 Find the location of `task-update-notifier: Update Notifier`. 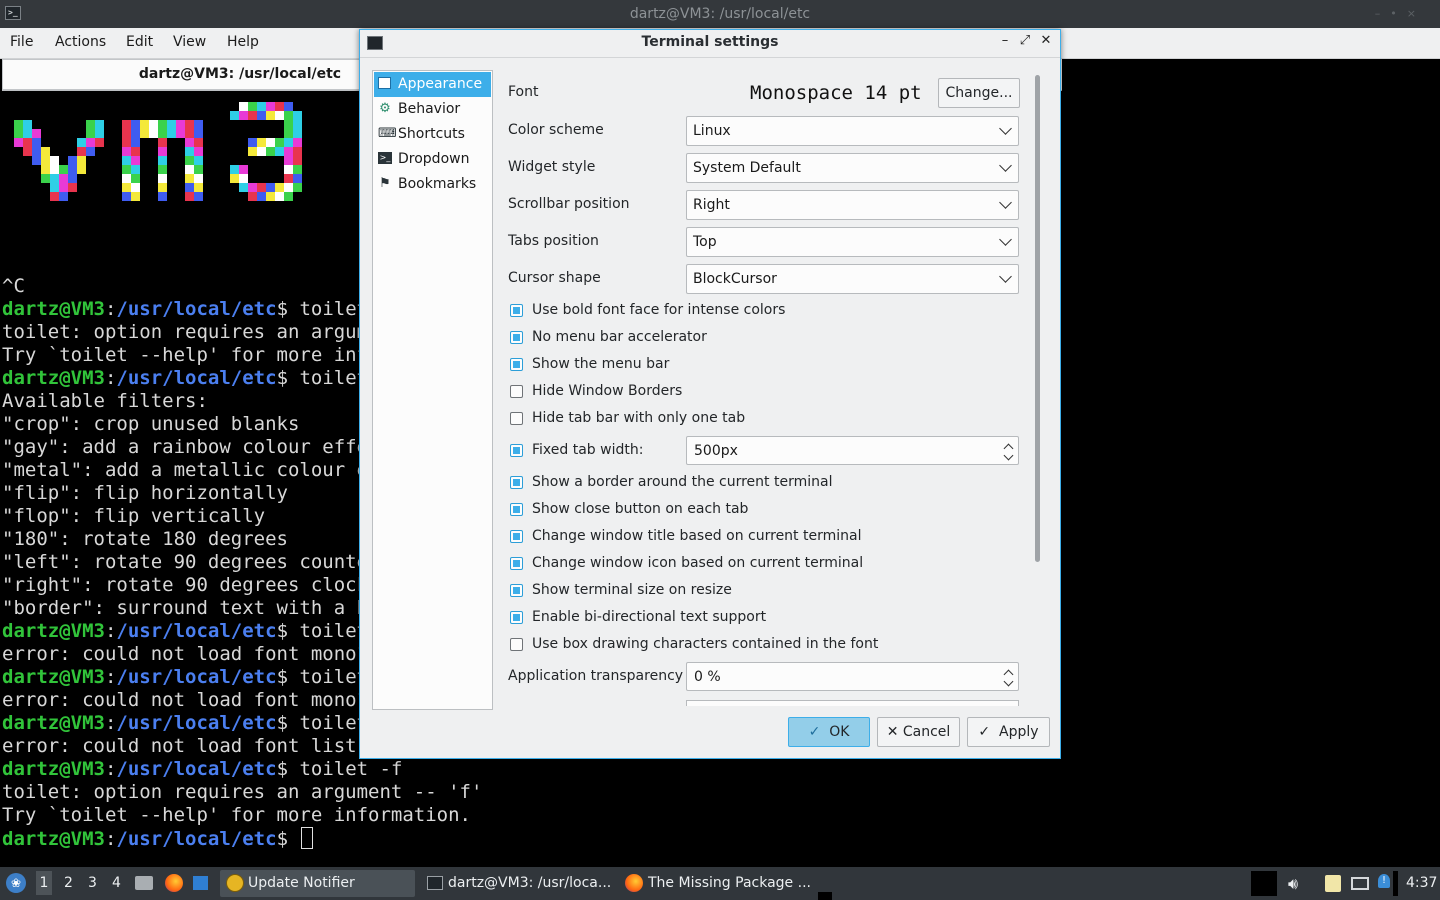

task-update-notifier: Update Notifier is located at coordinates (317, 883).